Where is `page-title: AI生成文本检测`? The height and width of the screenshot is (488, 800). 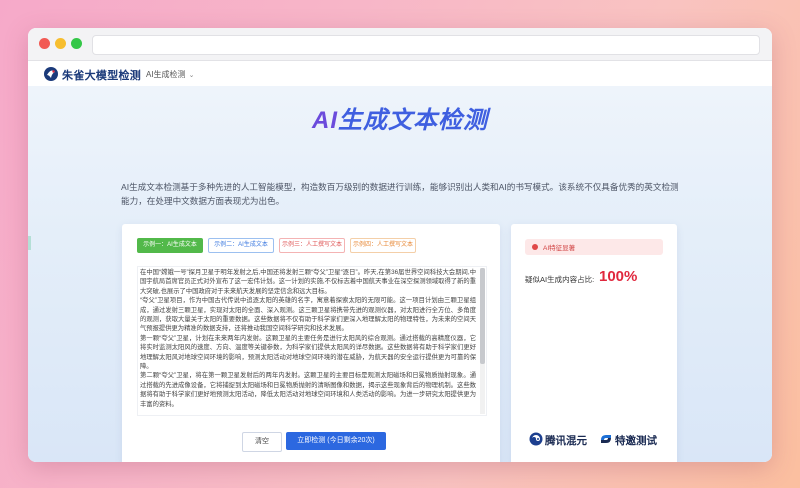
page-title: AI生成文本检测 is located at coordinates (400, 117).